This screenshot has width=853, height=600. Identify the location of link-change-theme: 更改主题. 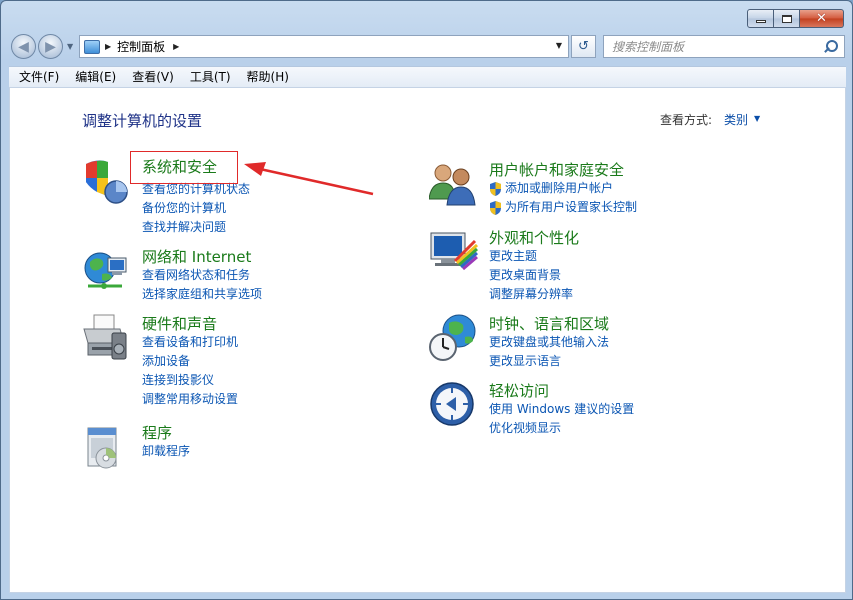
(531, 256).